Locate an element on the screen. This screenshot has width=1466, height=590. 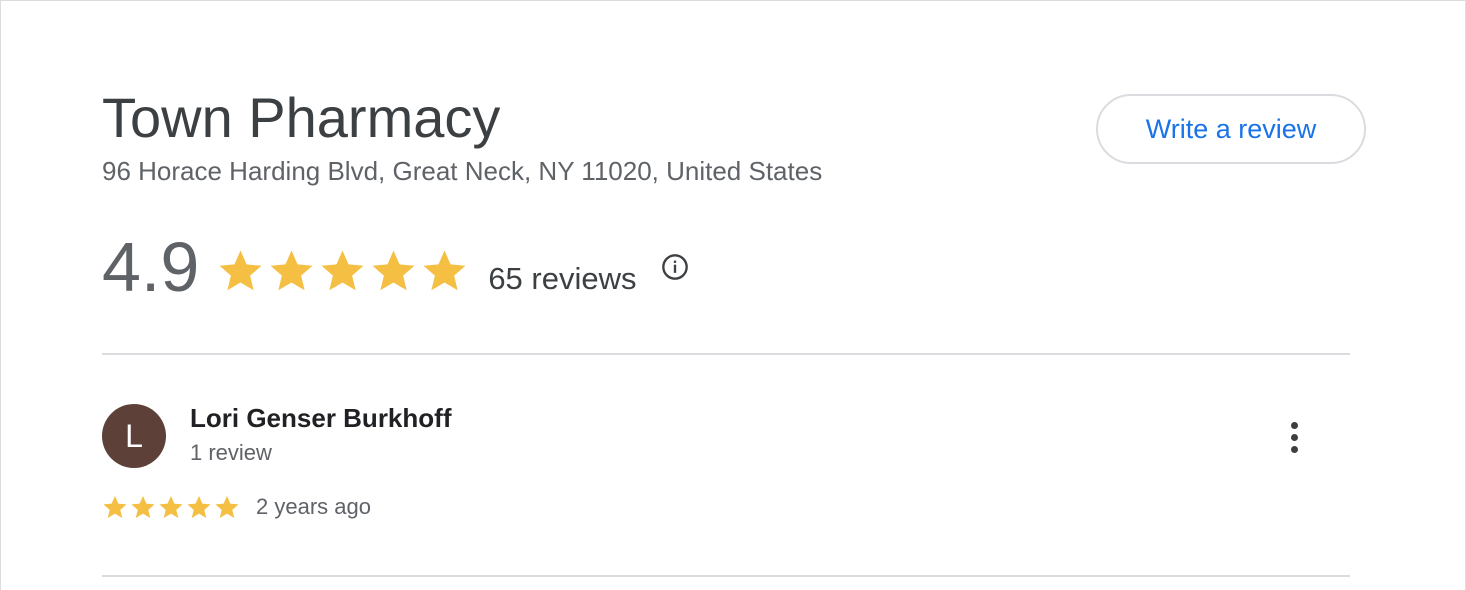
reviewer-name: Lori Genser Burkhoff is located at coordinates (320, 418).